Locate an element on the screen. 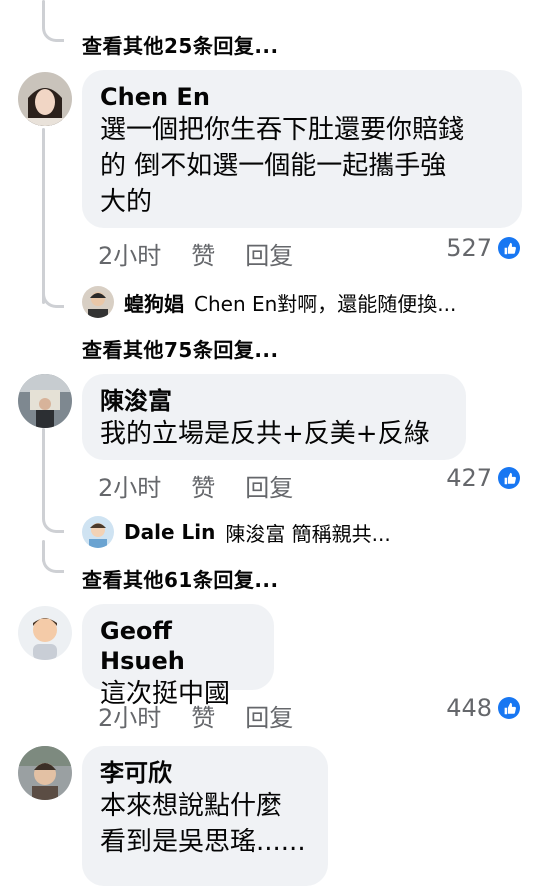 The image size is (538, 886). reaction-count: 527 is located at coordinates (469, 248).